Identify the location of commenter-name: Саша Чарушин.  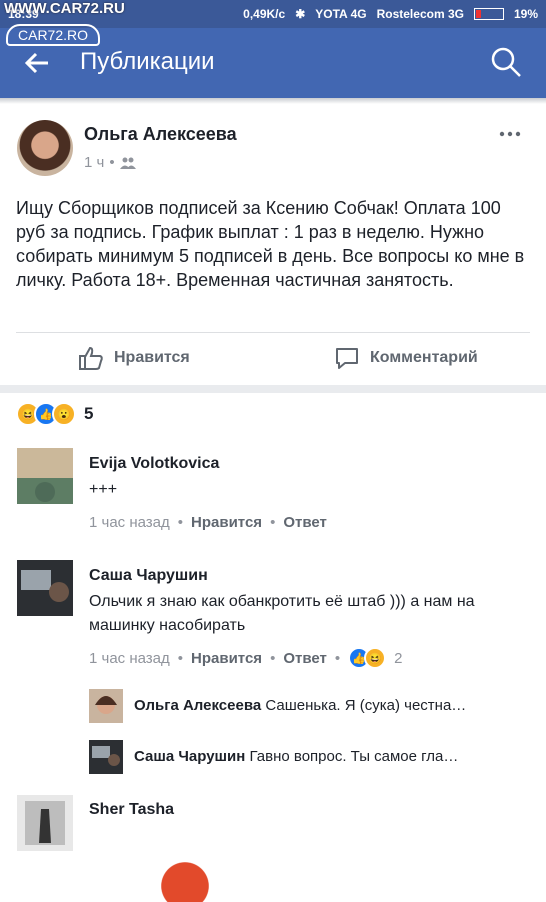
(148, 576).